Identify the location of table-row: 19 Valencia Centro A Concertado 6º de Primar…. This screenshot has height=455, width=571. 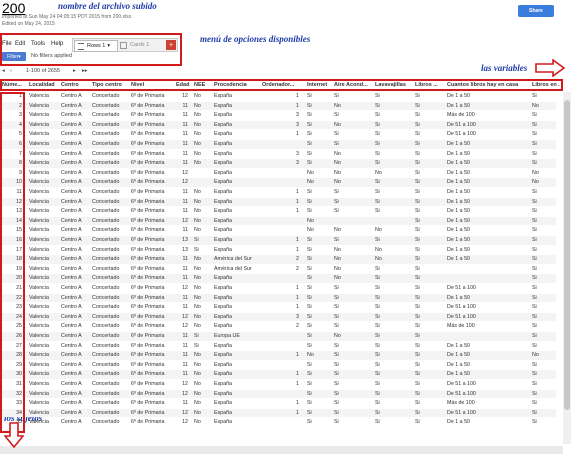
(278, 269).